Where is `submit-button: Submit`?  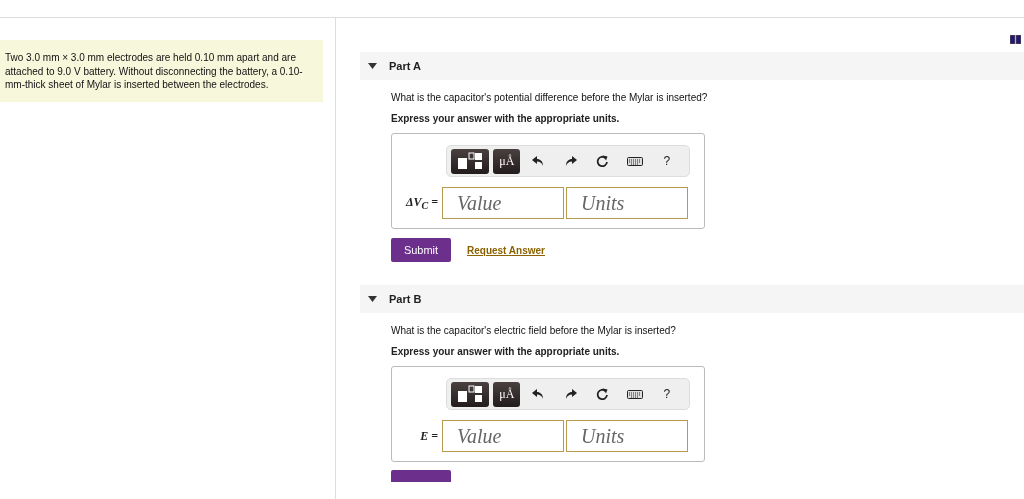 submit-button: Submit is located at coordinates (421, 250).